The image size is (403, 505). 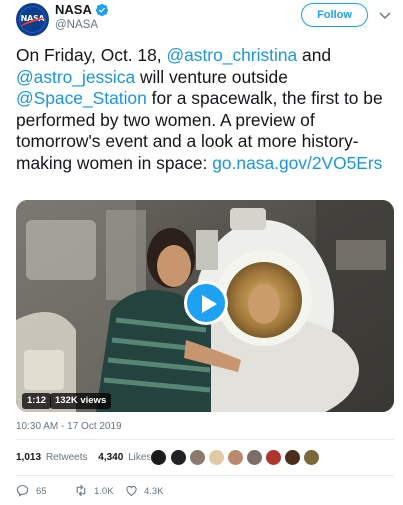 I want to click on tweet-link: go.nasa.gov/2VO5Ers, so click(x=297, y=163).